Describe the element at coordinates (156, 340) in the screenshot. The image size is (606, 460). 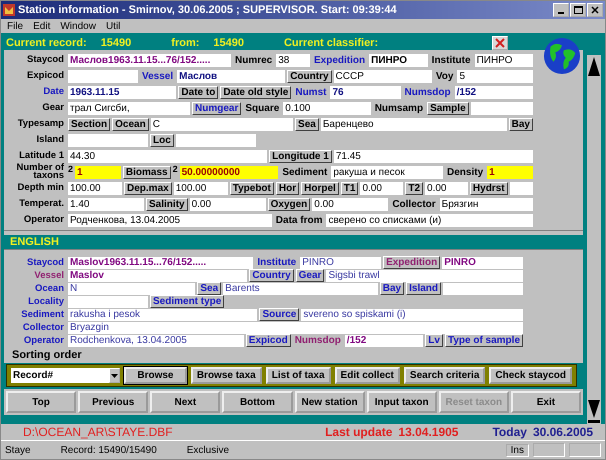
I see `field-value: Rodchenkova, 13.04.2005` at that location.